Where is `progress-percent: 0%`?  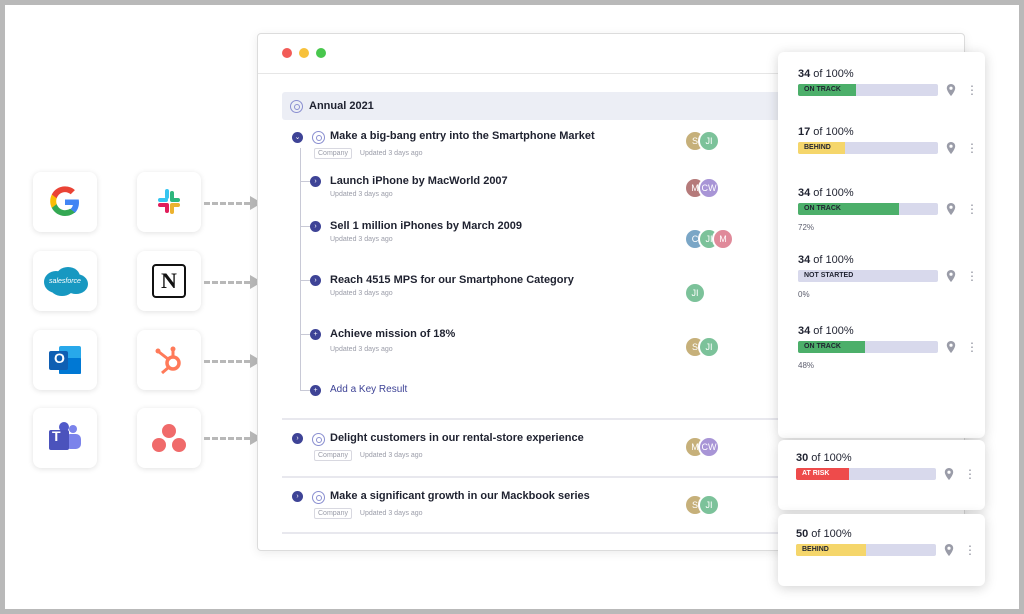 progress-percent: 0% is located at coordinates (804, 294).